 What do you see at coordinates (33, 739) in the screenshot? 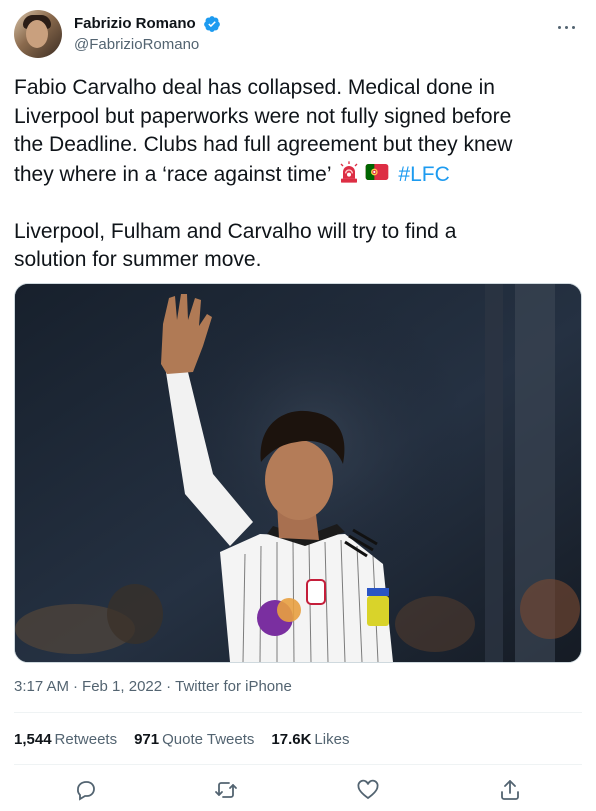
I see `retweets-count: 1,544` at bounding box center [33, 739].